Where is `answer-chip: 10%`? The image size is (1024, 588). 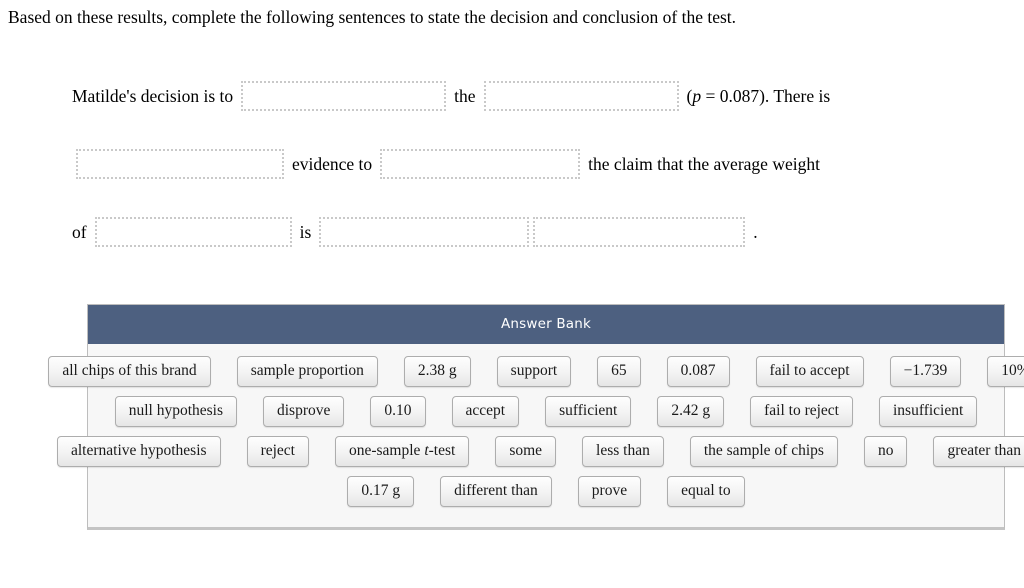 answer-chip: 10% is located at coordinates (1005, 371).